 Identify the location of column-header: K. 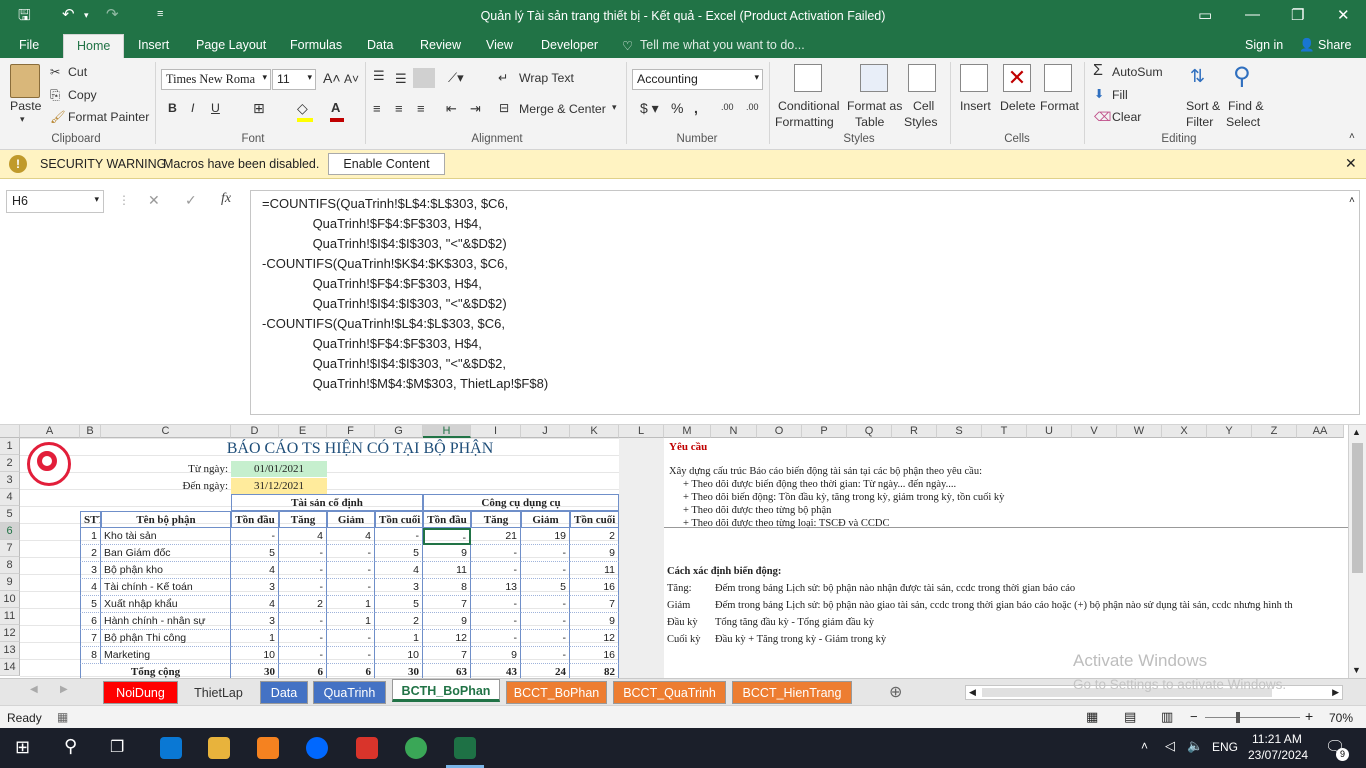
(594, 431).